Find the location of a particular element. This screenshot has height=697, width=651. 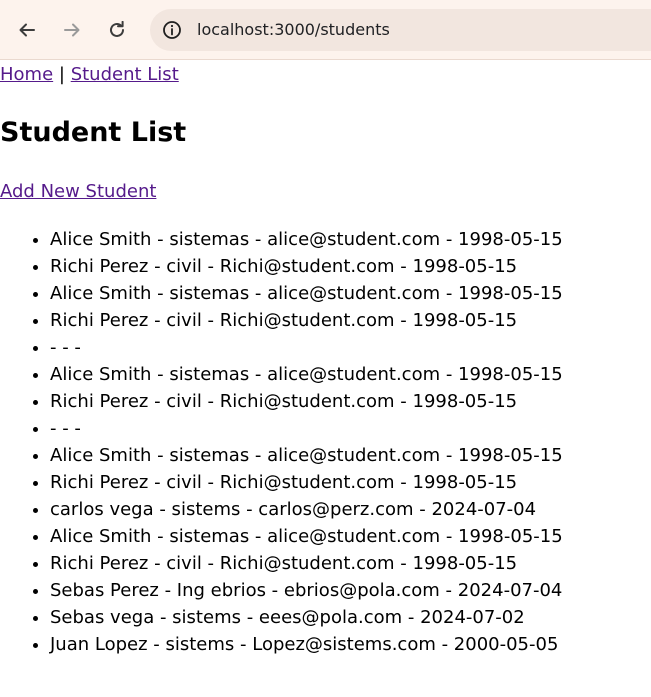

site-info-button is located at coordinates (172, 30).